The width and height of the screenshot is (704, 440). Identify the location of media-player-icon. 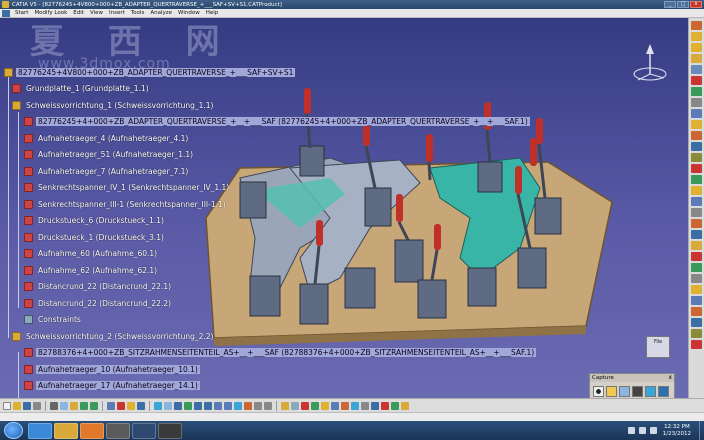
(92, 430).